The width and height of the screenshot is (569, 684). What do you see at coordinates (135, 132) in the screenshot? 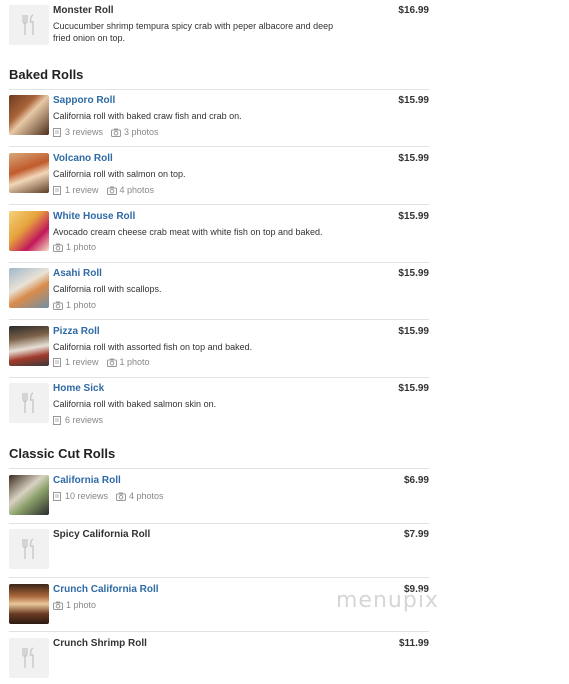
I see `photos-link: 3 photos` at bounding box center [135, 132].